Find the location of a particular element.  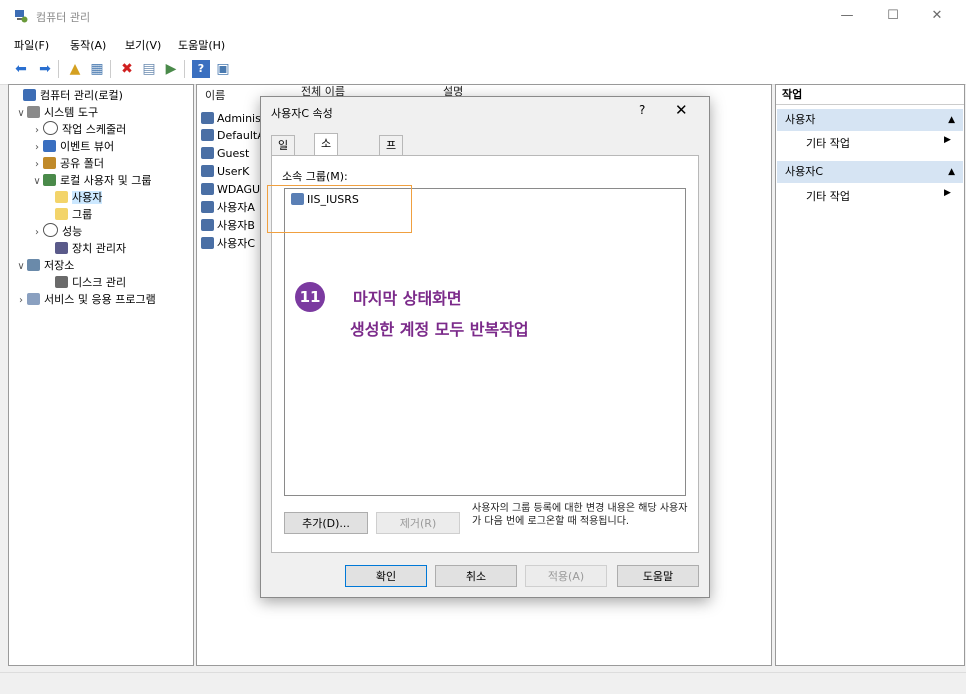

highlight-box is located at coordinates (339, 209).